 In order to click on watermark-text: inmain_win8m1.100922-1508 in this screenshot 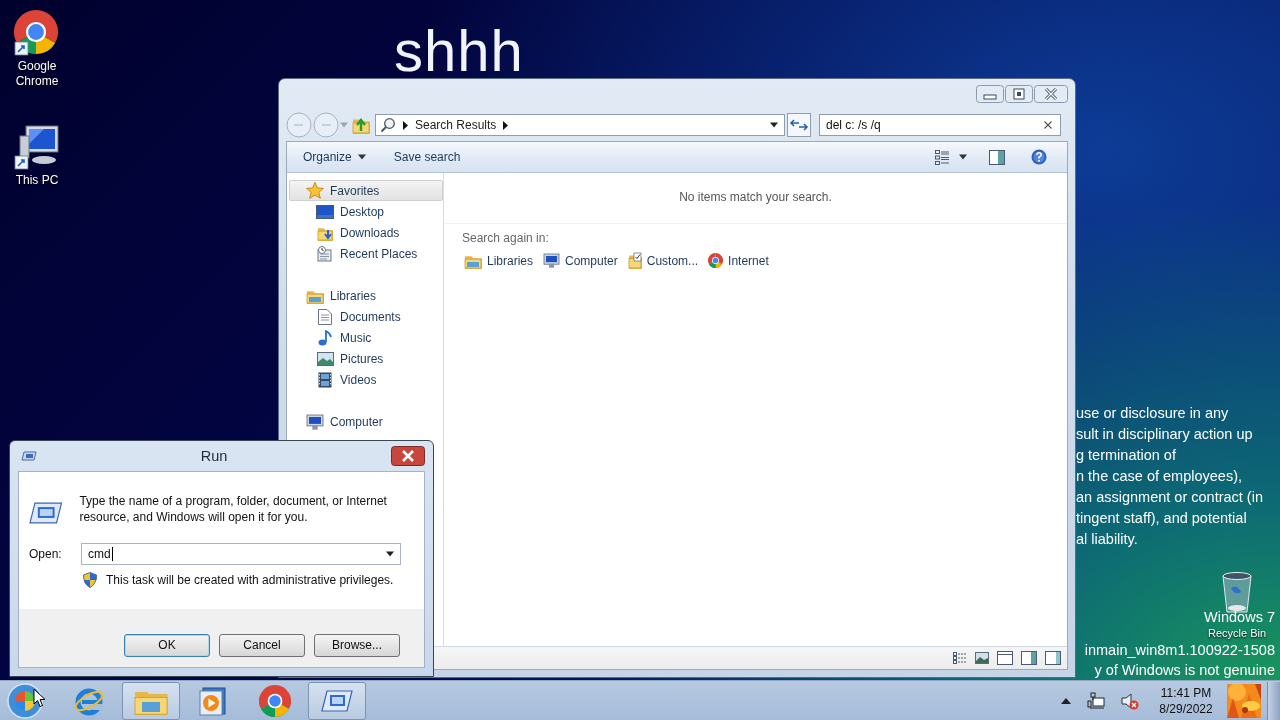, I will do `click(1179, 650)`.